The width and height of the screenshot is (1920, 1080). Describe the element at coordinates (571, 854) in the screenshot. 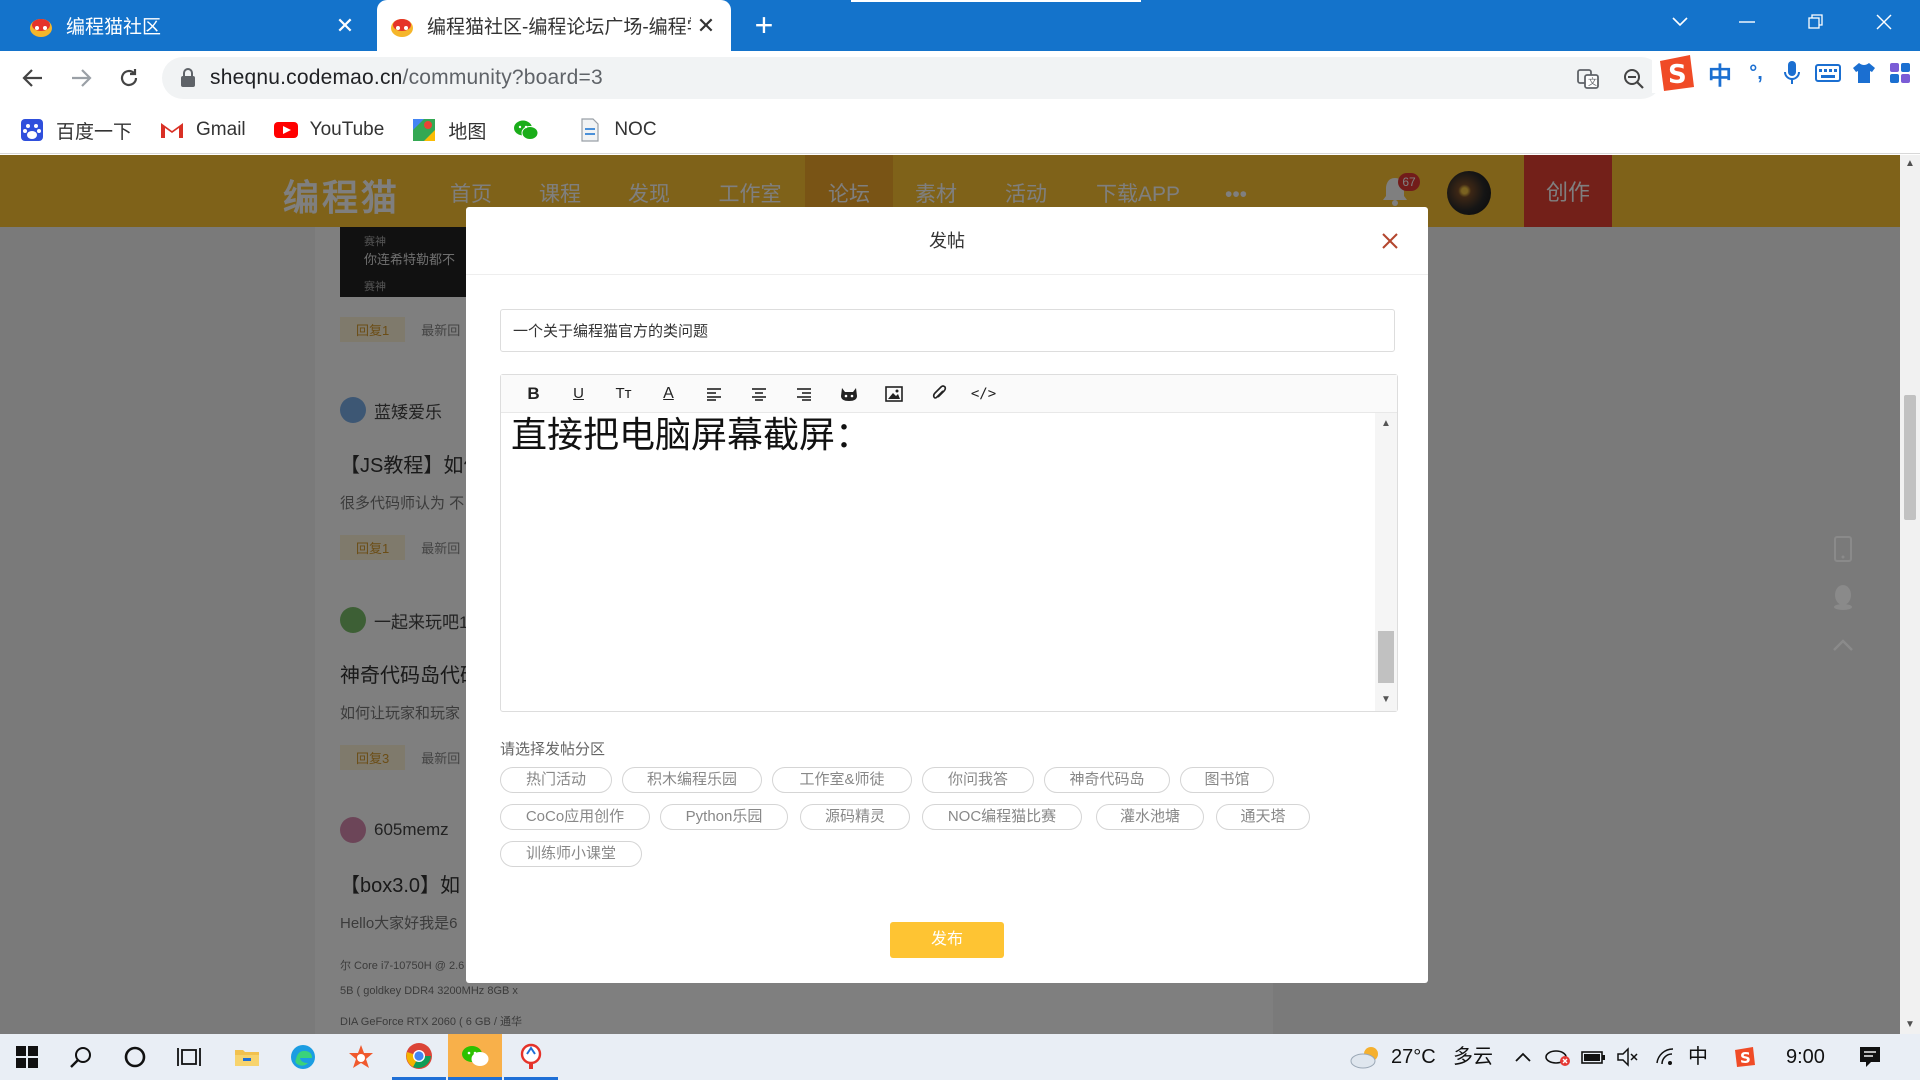

I see `tag-trainer-class: 训练师小课堂` at that location.